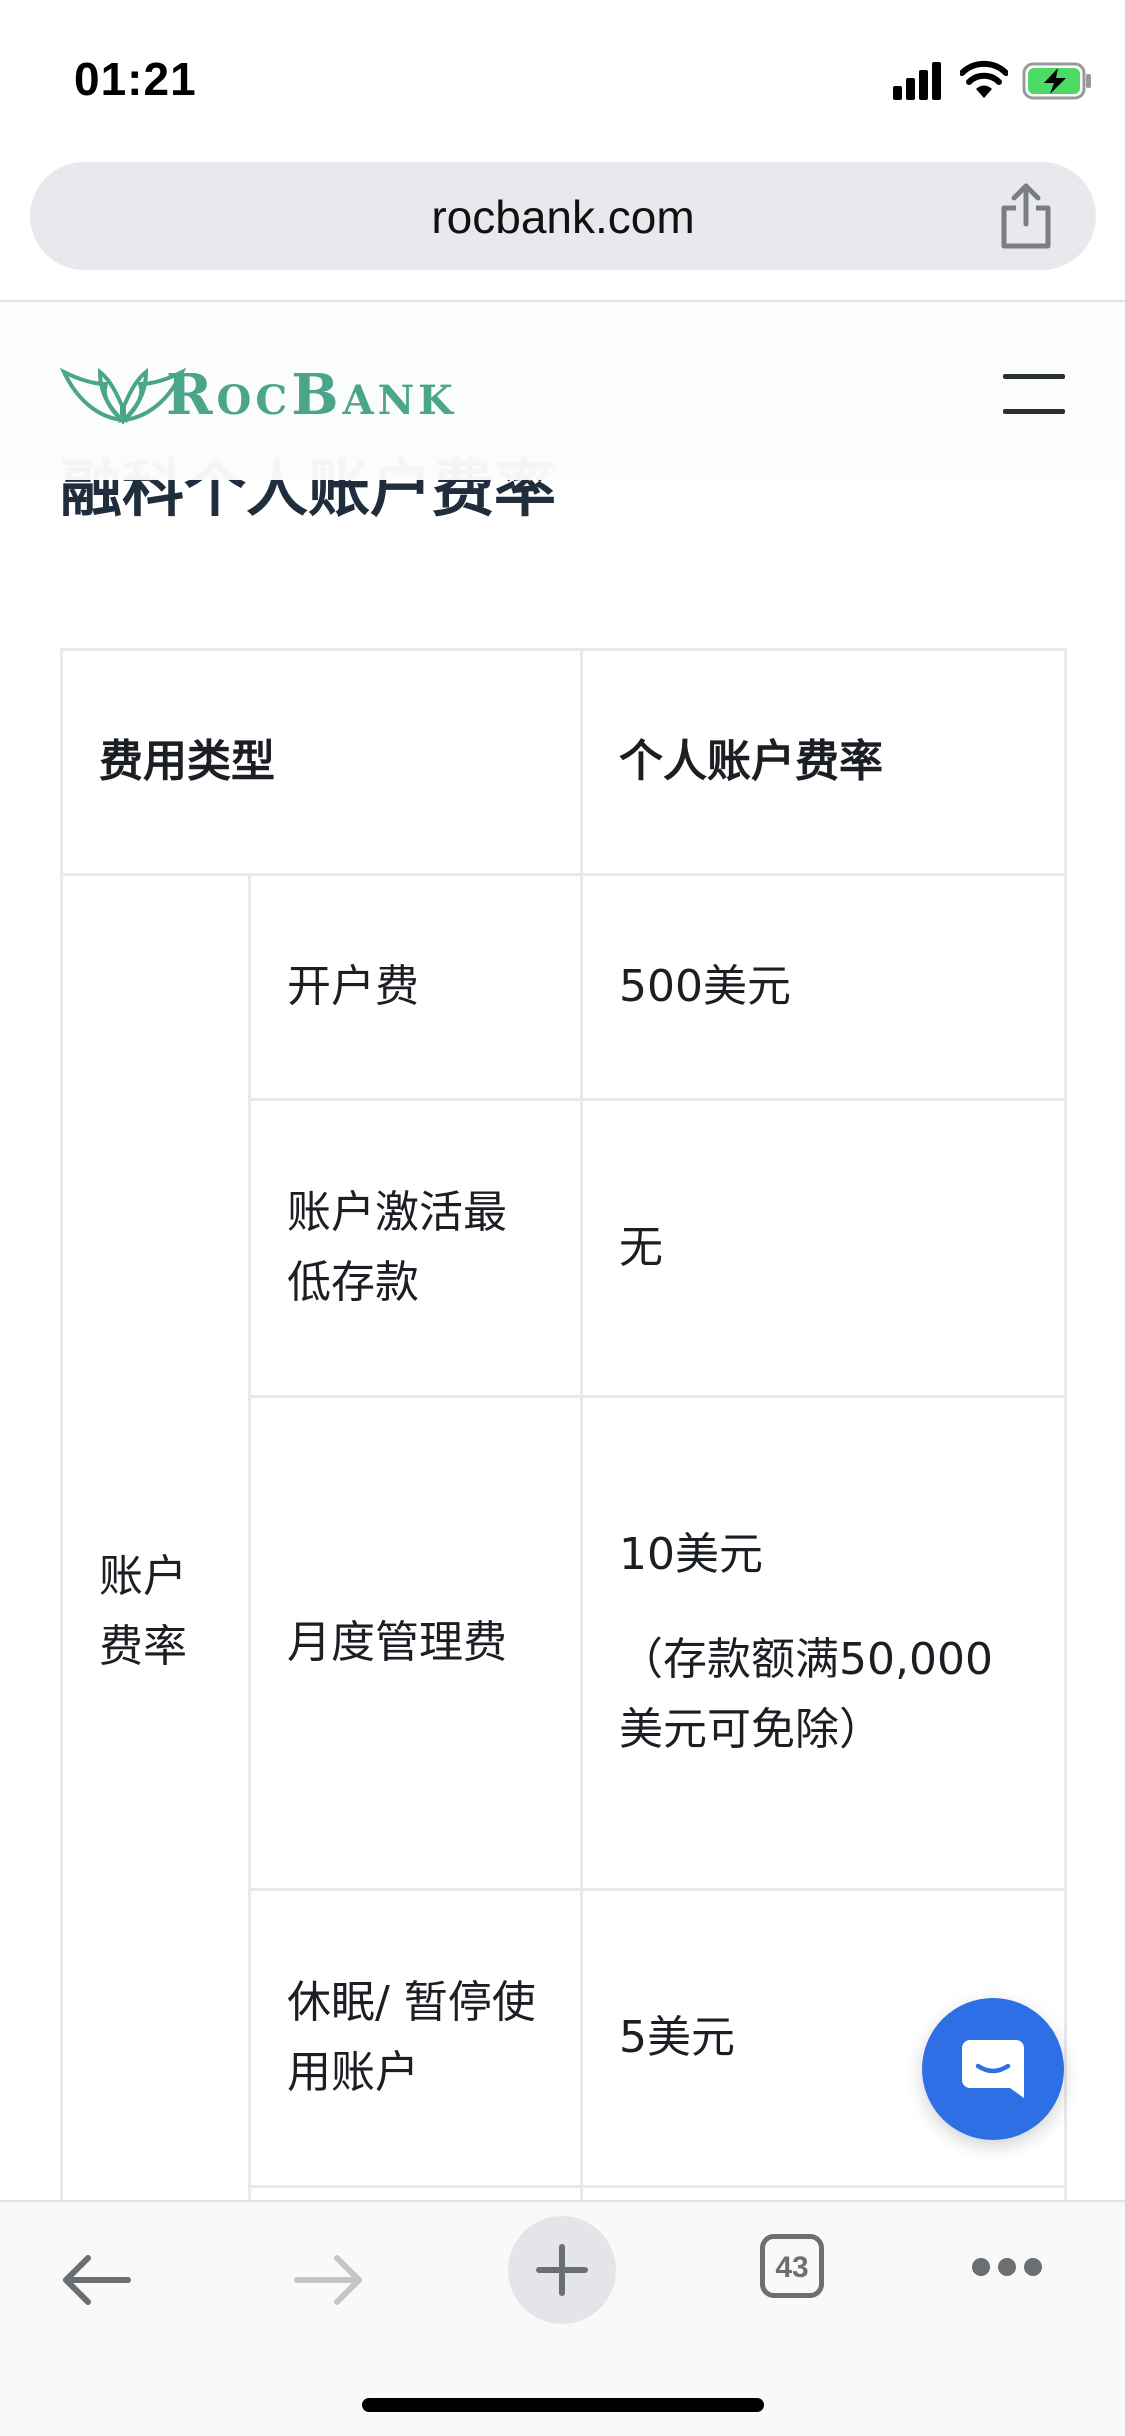 This screenshot has width=1125, height=2436. I want to click on more-dots-icon, so click(1007, 2268).